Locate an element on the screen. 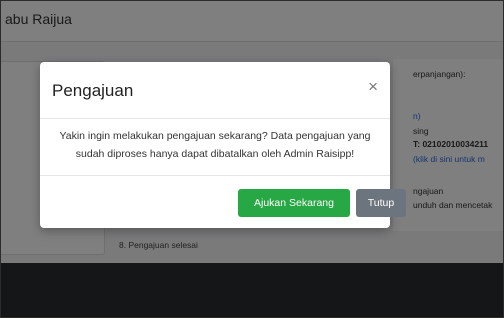 This screenshot has width=504, height=318. ajukan-sekarang-button: Ajukan Sekarang is located at coordinates (294, 203).